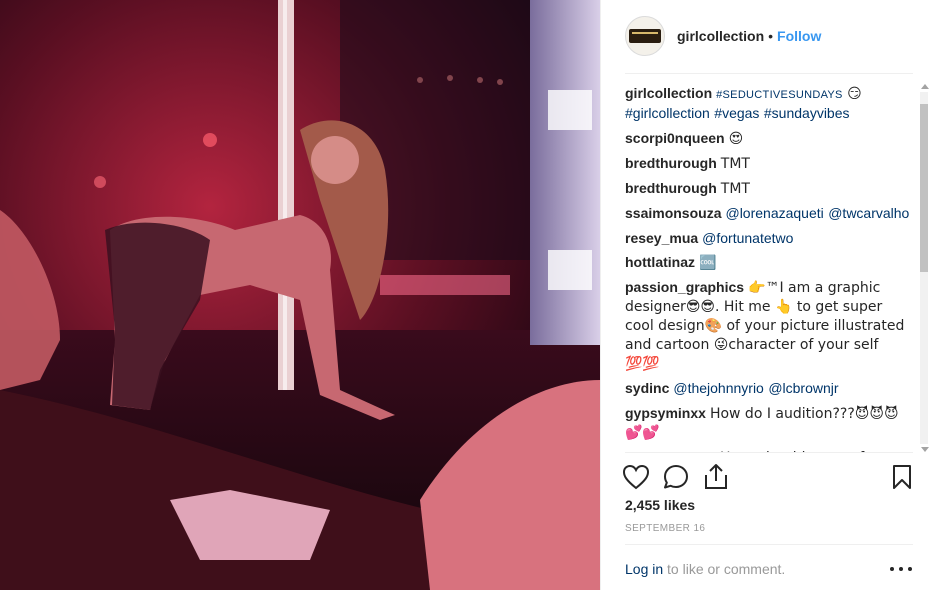 The height and width of the screenshot is (590, 932). Describe the element at coordinates (684, 287) in the screenshot. I see `comment-username: passion_graphics` at that location.